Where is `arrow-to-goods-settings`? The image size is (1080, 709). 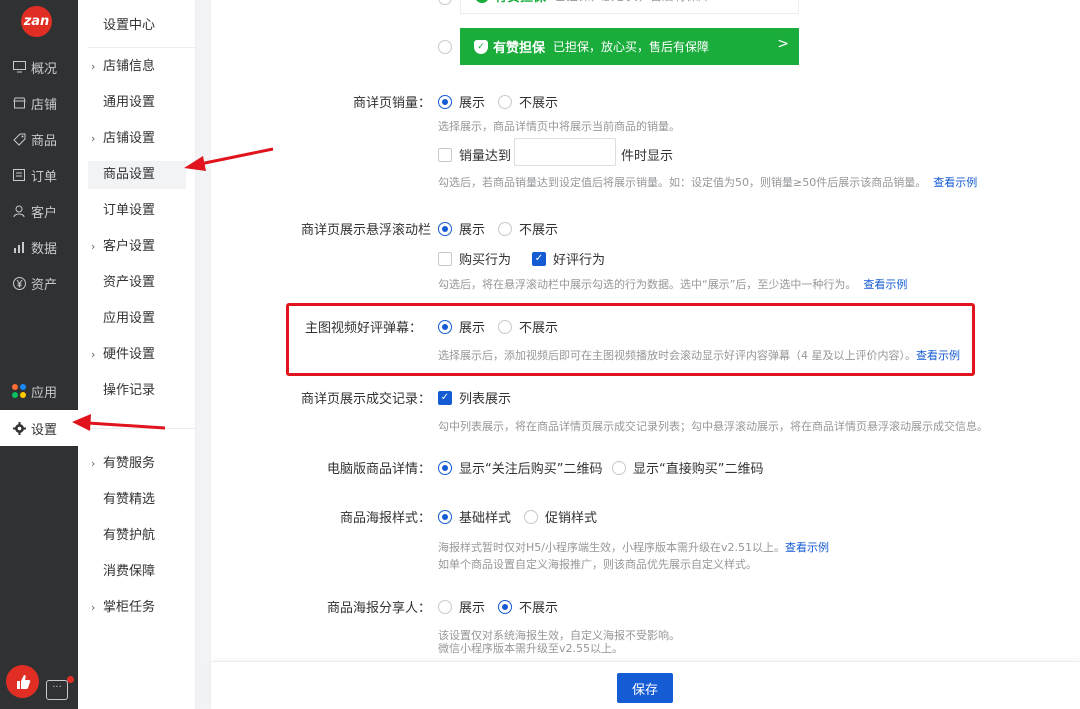
arrow-to-goods-settings is located at coordinates (229, 159).